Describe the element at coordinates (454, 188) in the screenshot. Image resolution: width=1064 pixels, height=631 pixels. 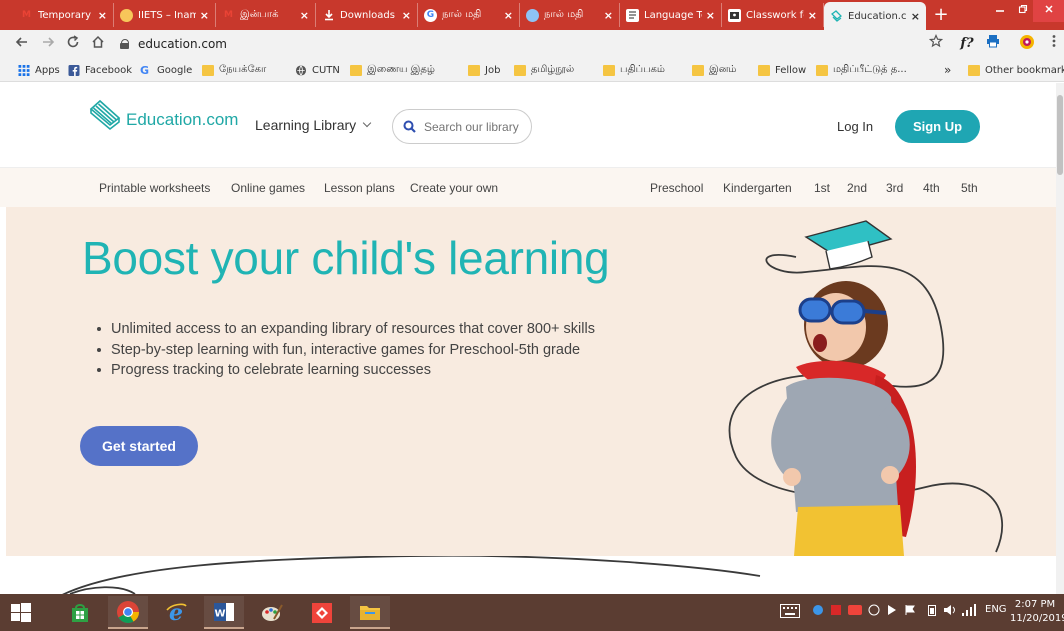
I see `nav-create-your-own: Create your own` at that location.